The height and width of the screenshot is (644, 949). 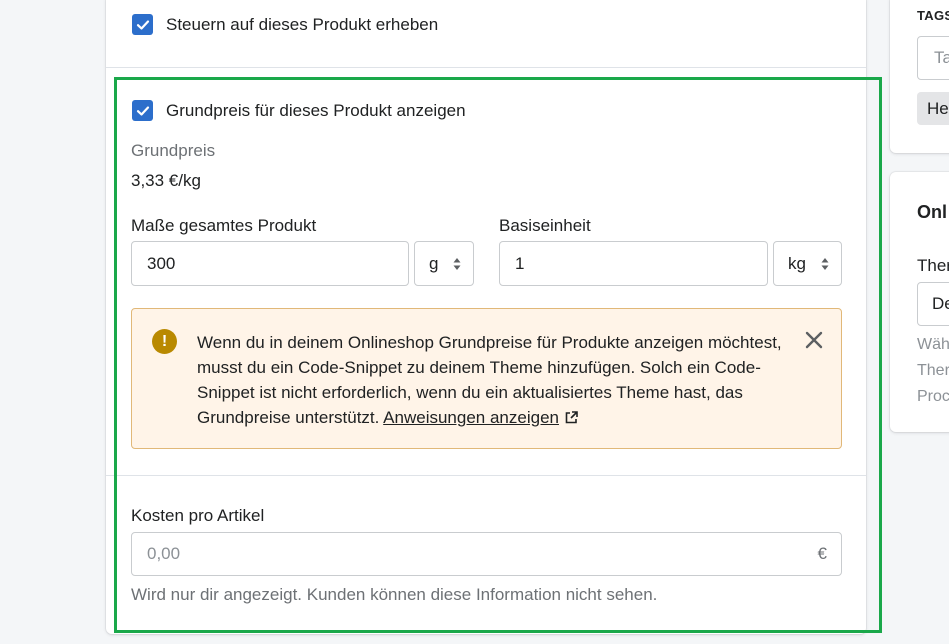 I want to click on cost-label: Kosten pro Artikel, so click(x=198, y=515).